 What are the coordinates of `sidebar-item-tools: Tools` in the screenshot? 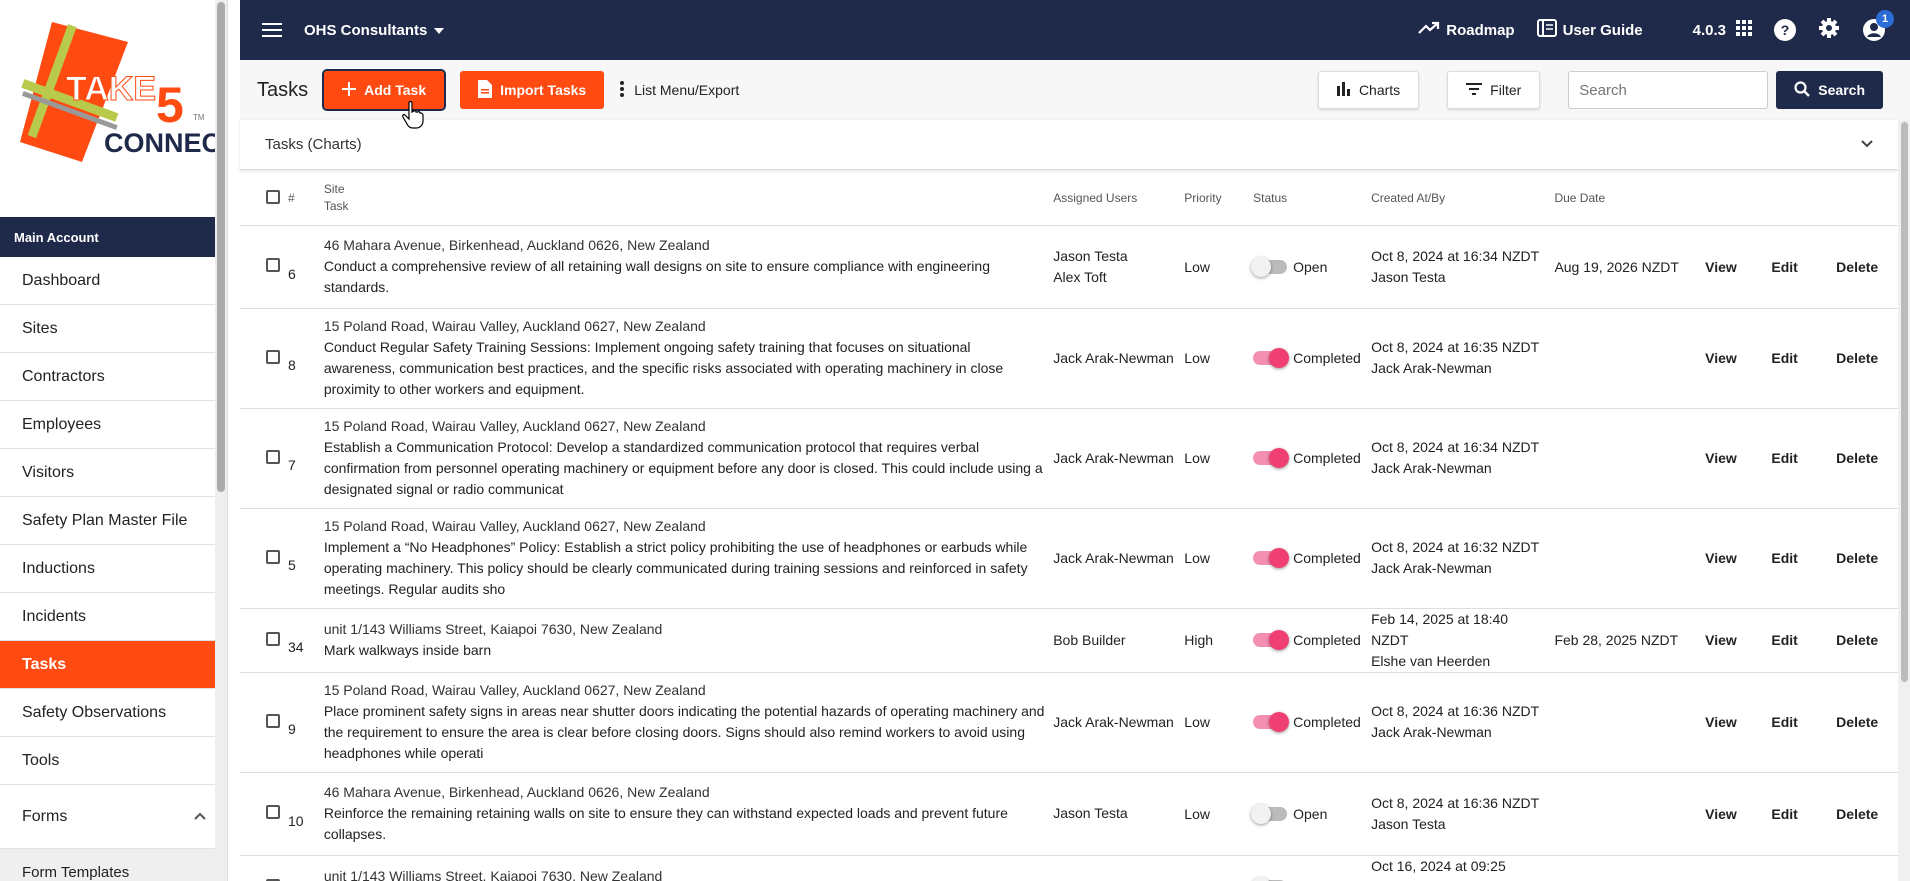 It's located at (113, 761).